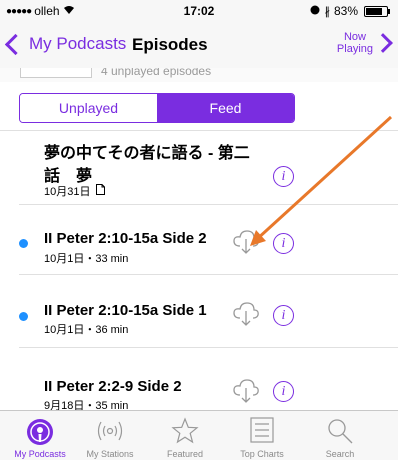 This screenshot has width=398, height=460. I want to click on tab-my-podcasts: My Podcasts, so click(40, 435).